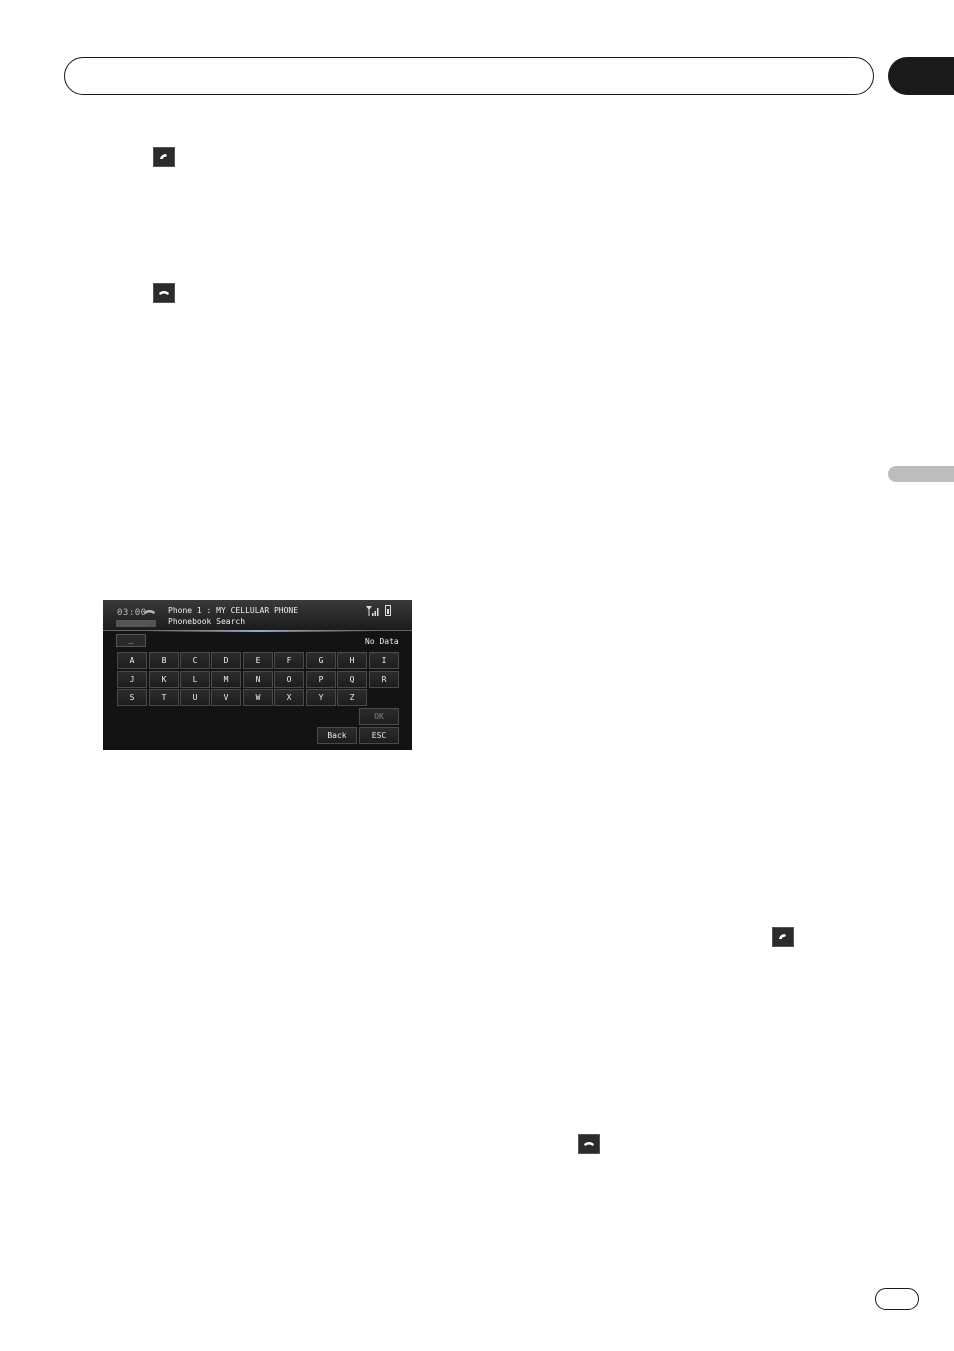 The width and height of the screenshot is (954, 1351). I want to click on phone-icon, so click(149, 612).